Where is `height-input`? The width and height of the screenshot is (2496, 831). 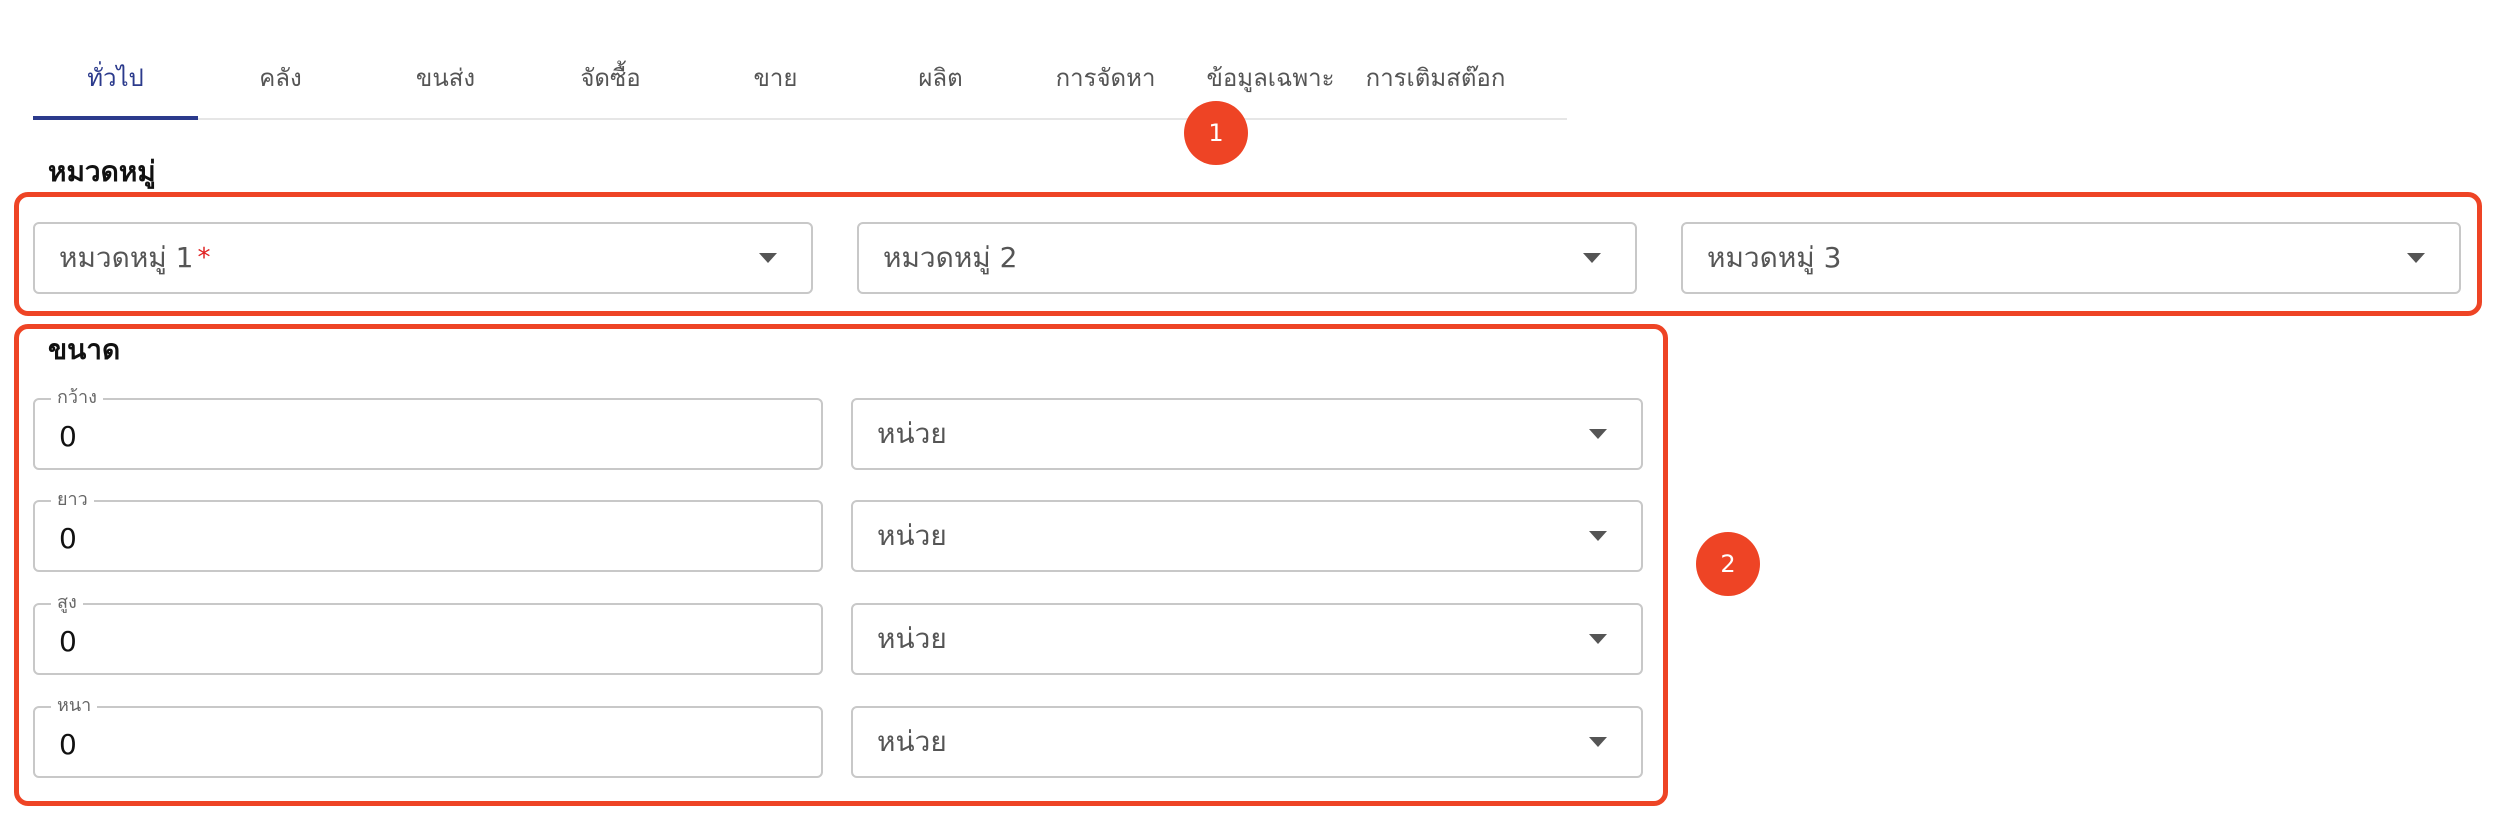
height-input is located at coordinates (402, 641).